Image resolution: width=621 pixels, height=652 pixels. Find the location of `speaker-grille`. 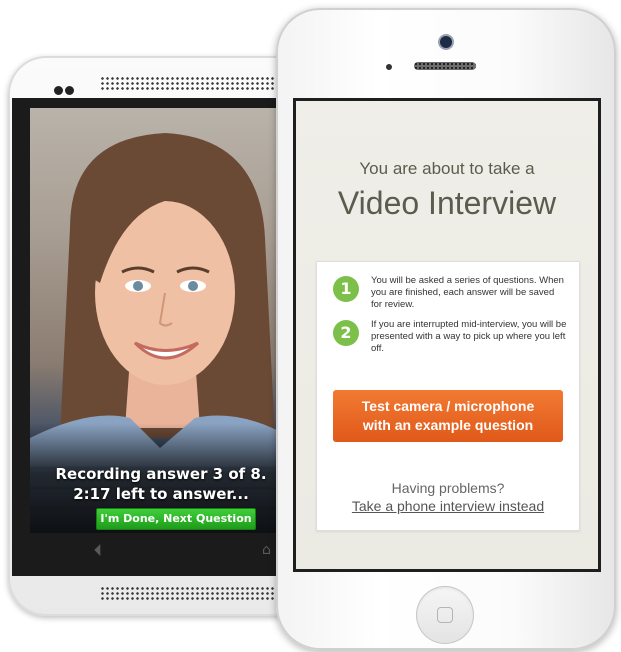

speaker-grille is located at coordinates (190, 84).